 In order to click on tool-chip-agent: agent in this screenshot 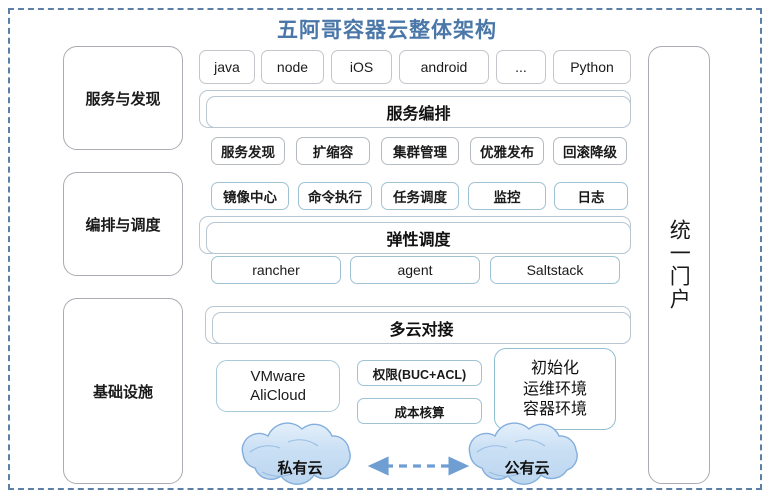, I will do `click(415, 270)`.